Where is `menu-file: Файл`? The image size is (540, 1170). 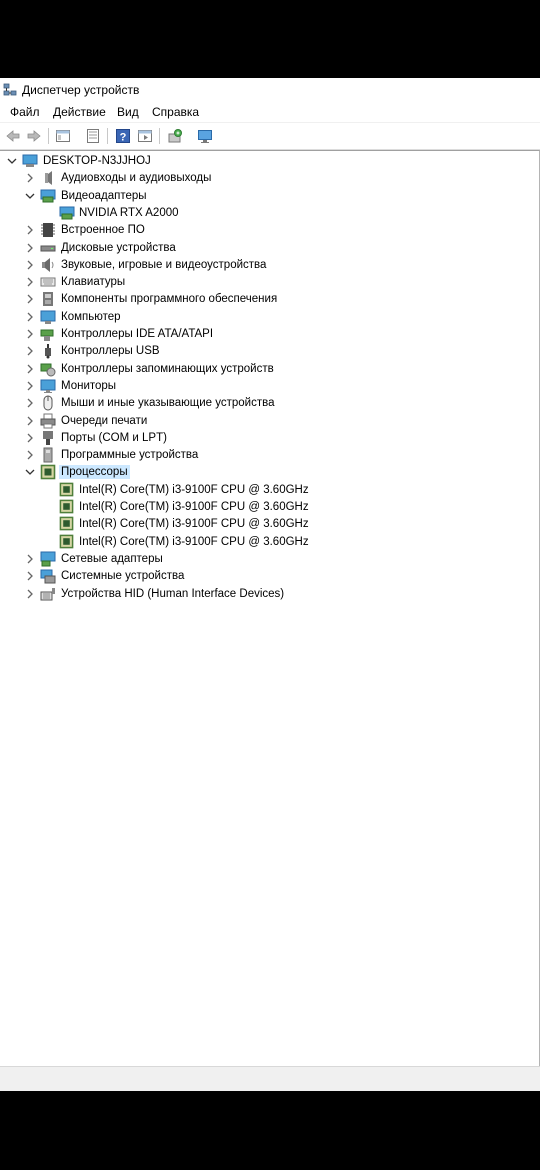 menu-file: Файл is located at coordinates (25, 112).